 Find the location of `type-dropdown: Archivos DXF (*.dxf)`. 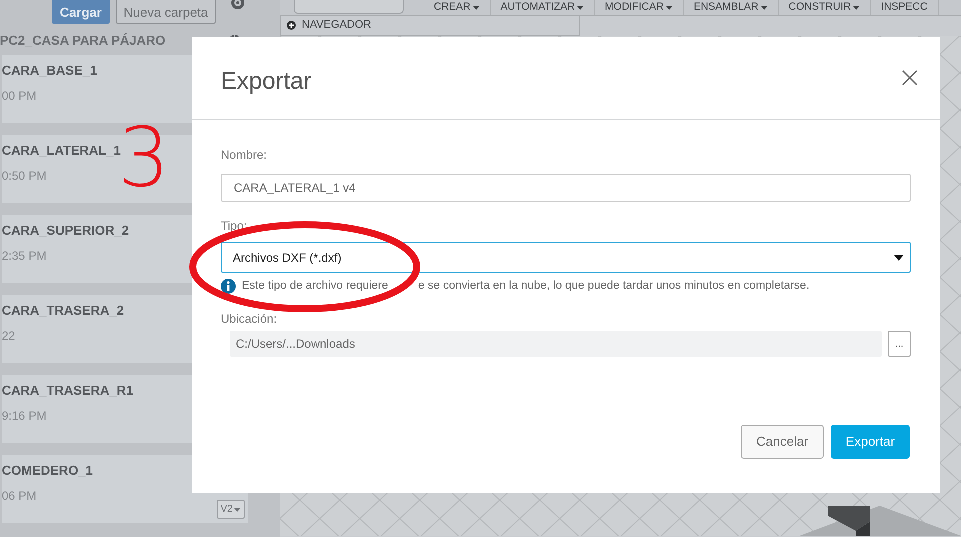

type-dropdown: Archivos DXF (*.dxf) is located at coordinates (566, 257).